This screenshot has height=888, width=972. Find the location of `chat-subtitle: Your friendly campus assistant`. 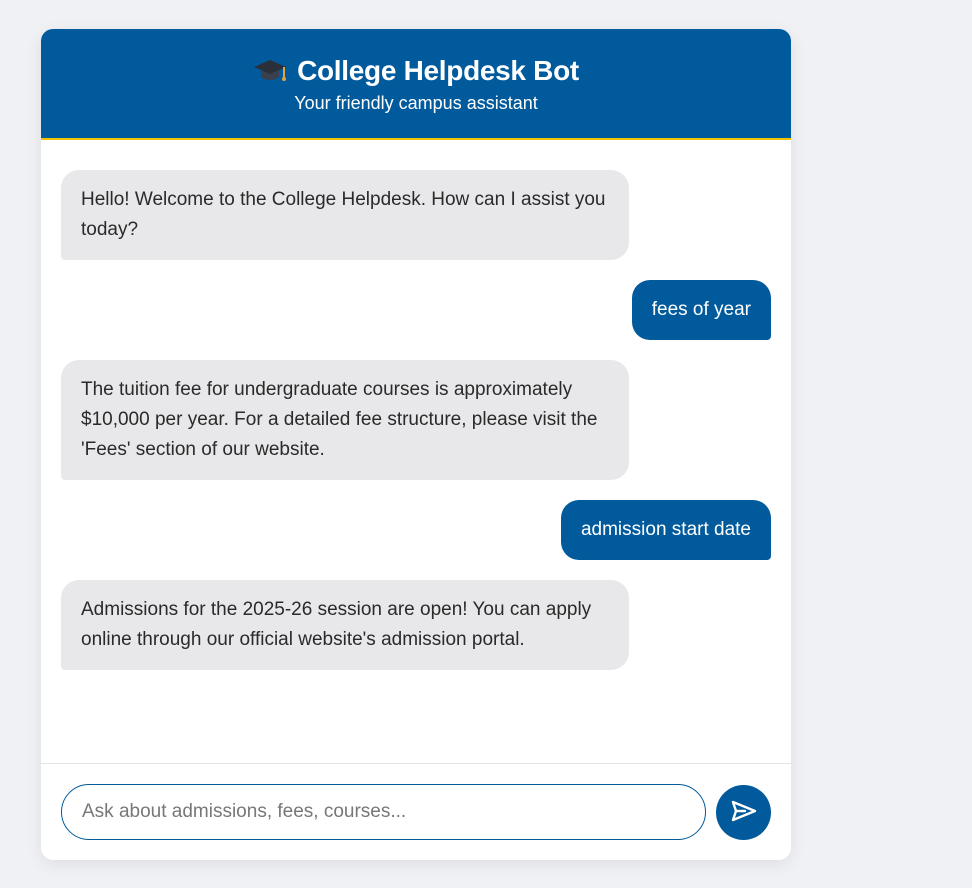

chat-subtitle: Your friendly campus assistant is located at coordinates (416, 103).